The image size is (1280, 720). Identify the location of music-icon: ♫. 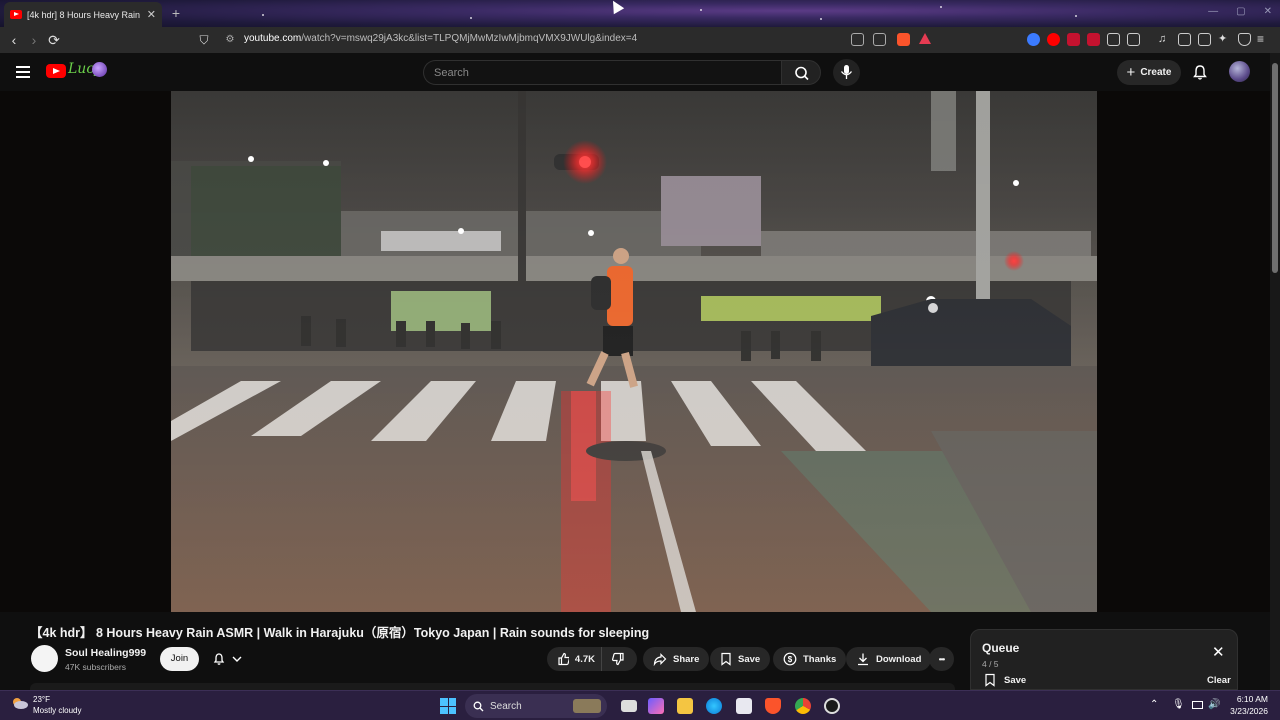
(1164, 39).